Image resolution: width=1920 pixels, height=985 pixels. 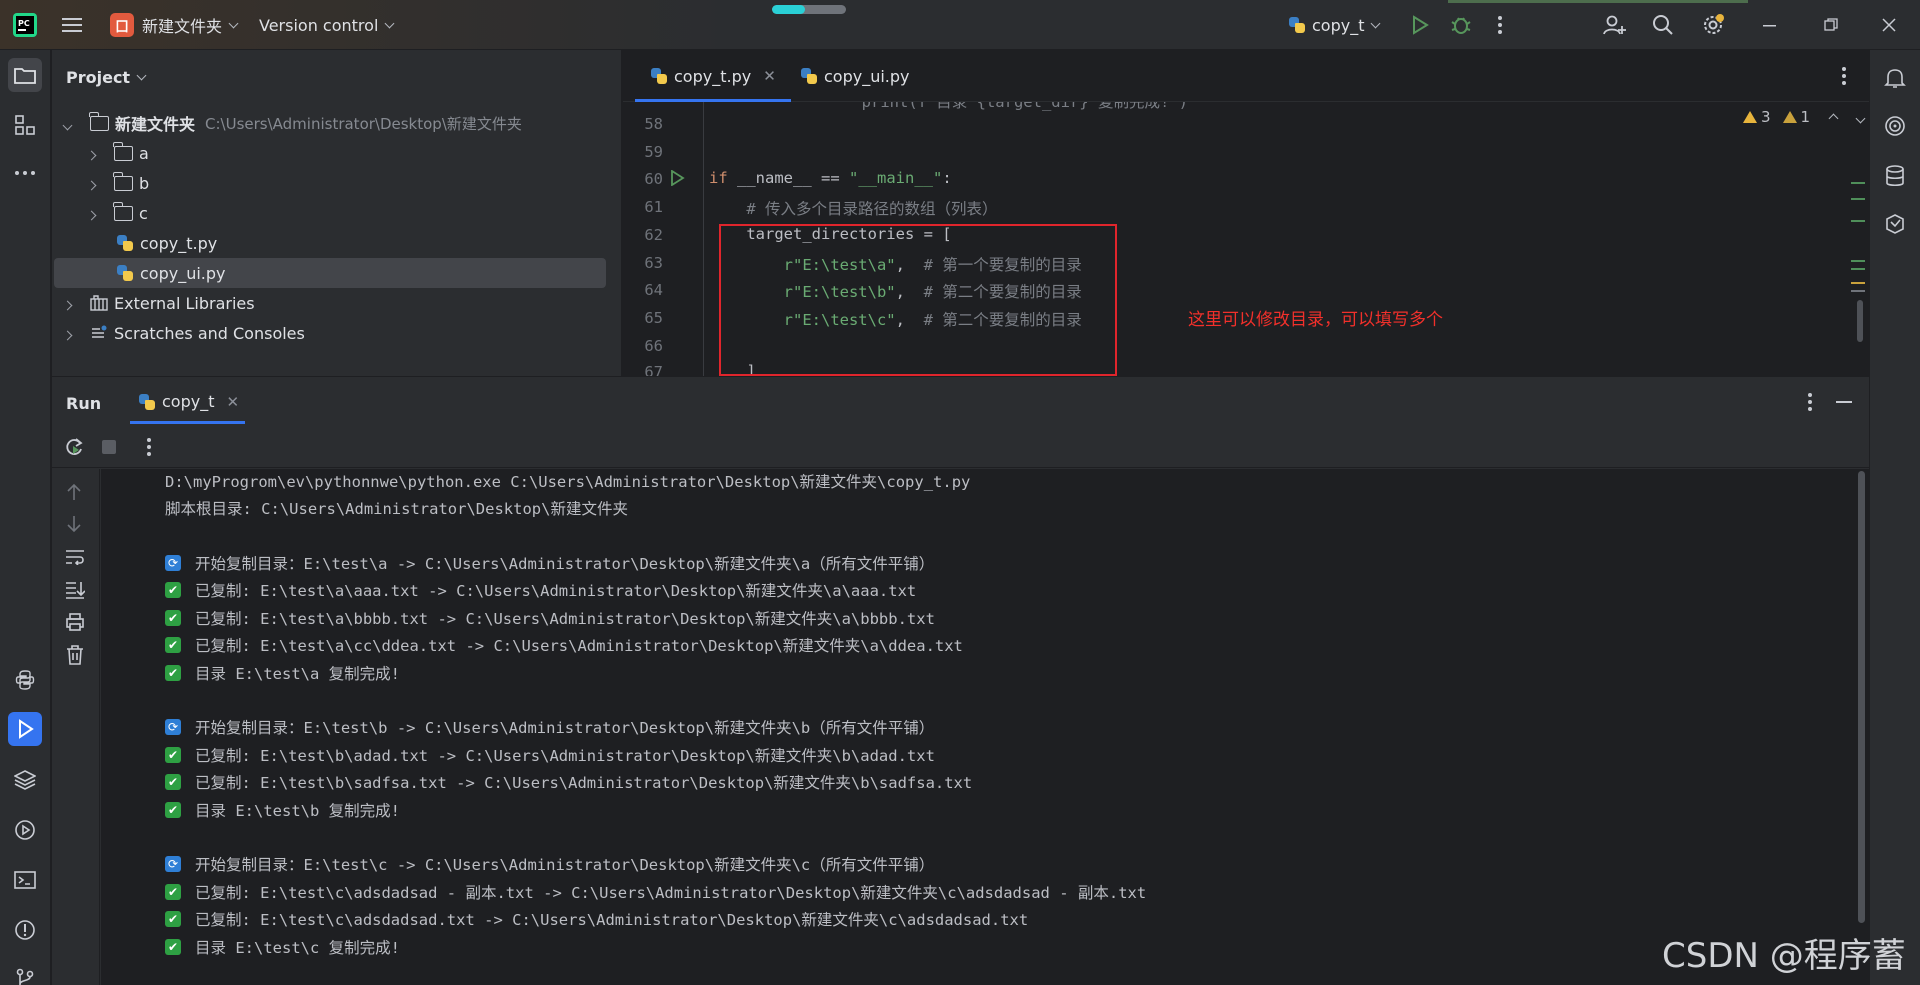 I want to click on close-window-button, so click(x=1889, y=25).